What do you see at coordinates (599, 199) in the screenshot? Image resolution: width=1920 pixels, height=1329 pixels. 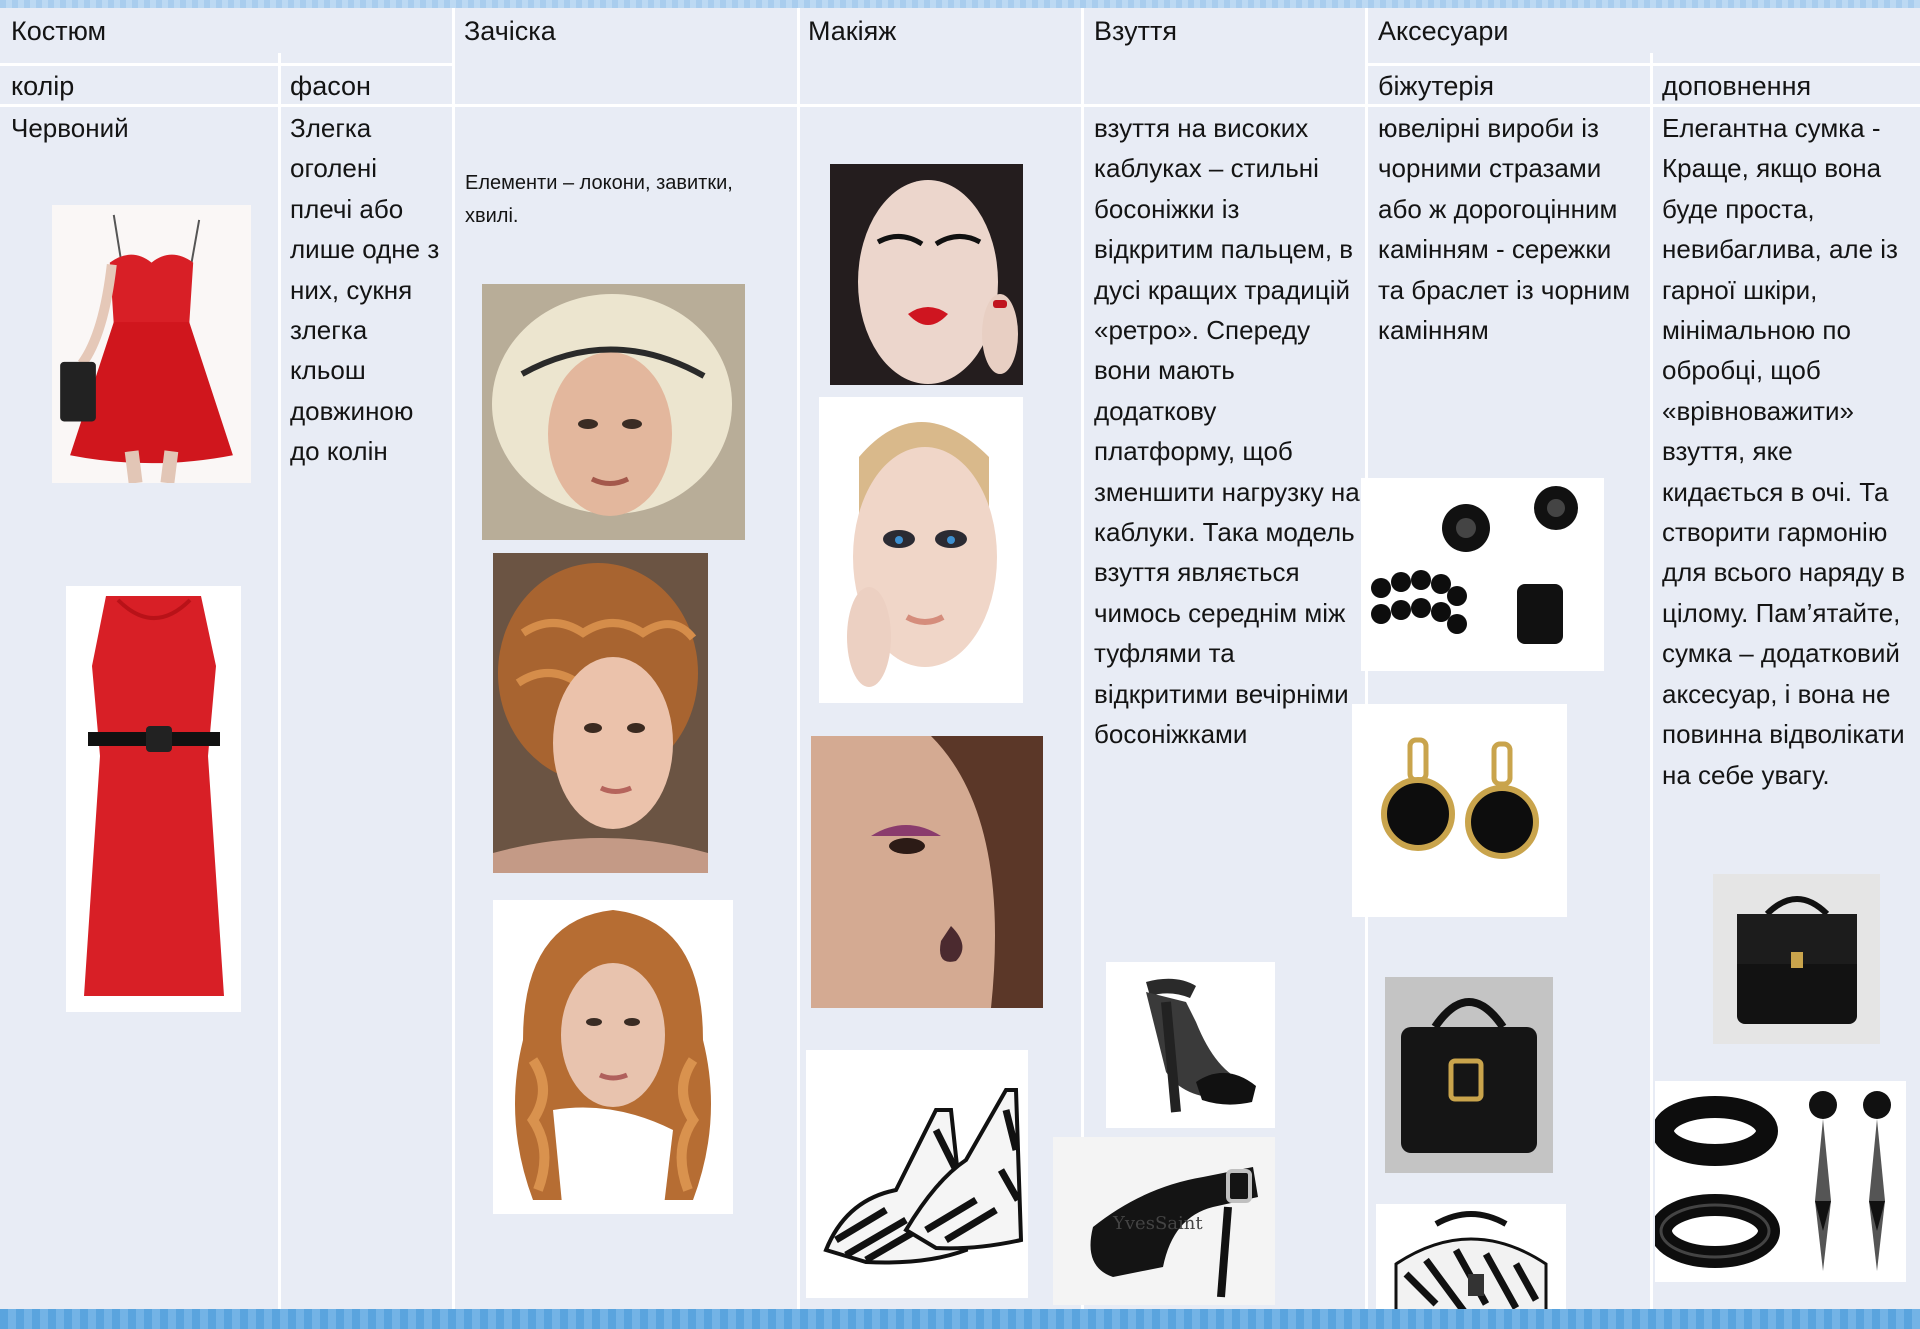 I see `cell-hairstyle: Елементи – локони, завитки, хвилі.` at bounding box center [599, 199].